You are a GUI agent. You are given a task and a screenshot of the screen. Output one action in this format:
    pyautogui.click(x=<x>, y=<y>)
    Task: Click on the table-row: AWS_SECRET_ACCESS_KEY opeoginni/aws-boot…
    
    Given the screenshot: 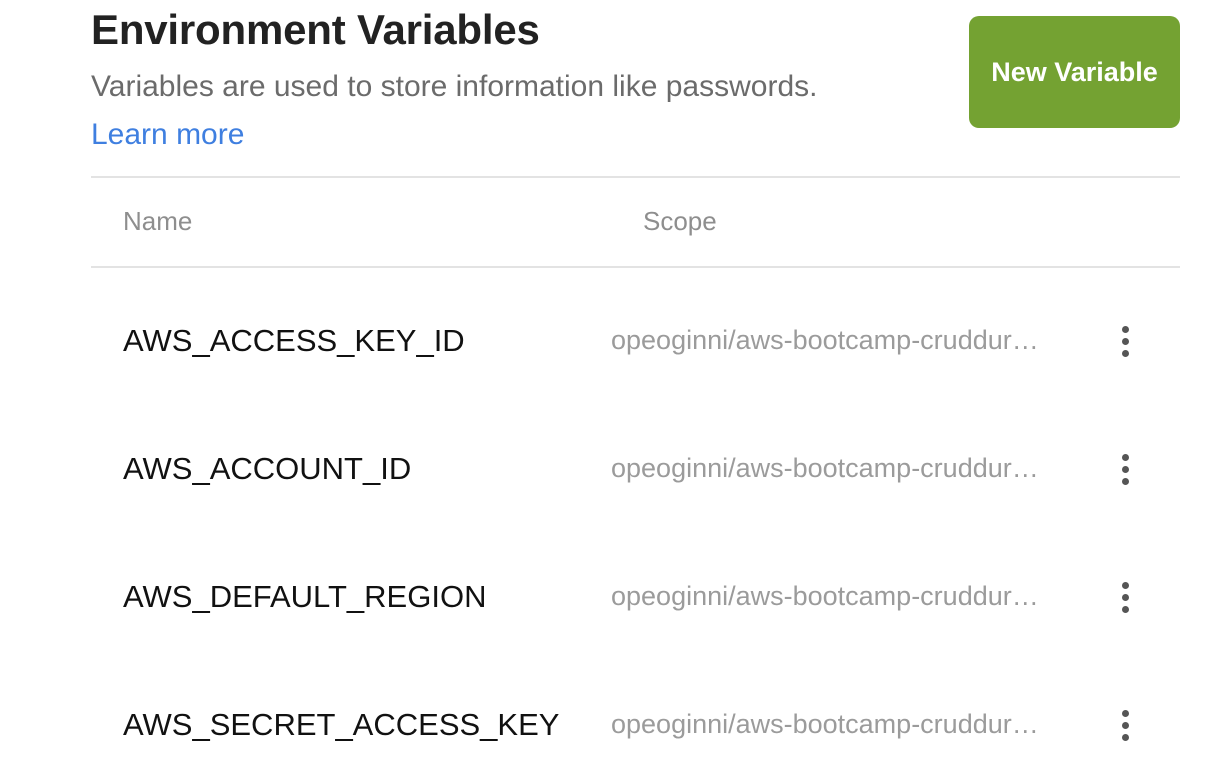 What is the action you would take?
    pyautogui.click(x=635, y=716)
    